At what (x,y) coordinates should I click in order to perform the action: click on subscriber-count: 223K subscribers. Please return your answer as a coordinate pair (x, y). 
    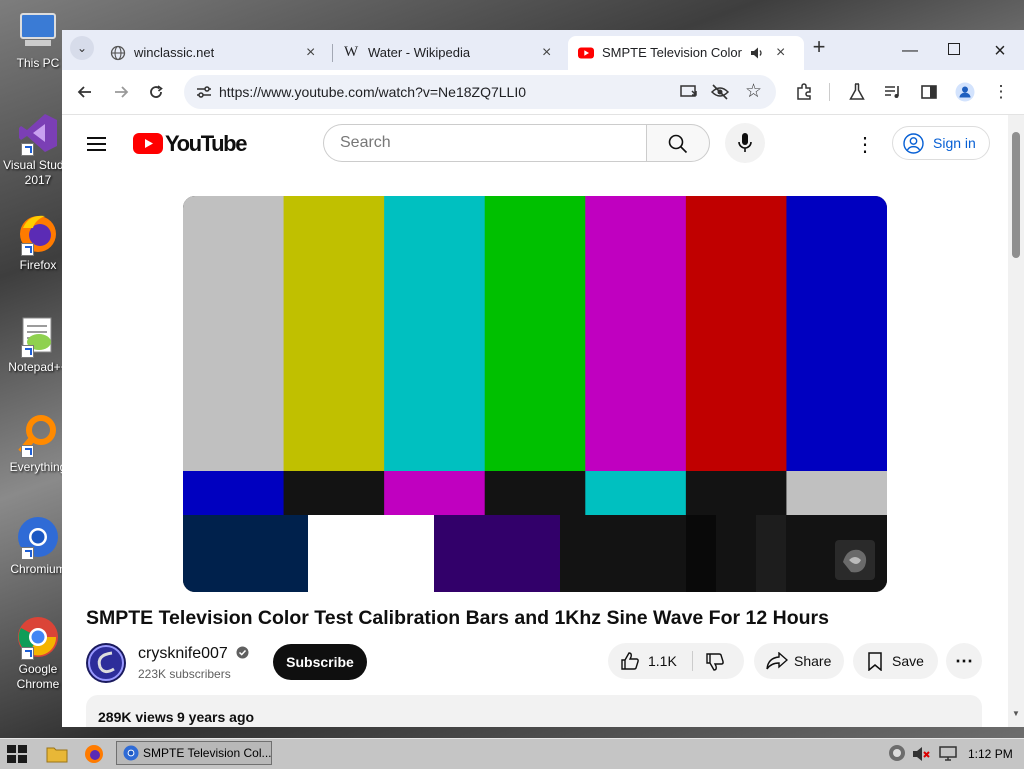
    Looking at the image, I should click on (184, 674).